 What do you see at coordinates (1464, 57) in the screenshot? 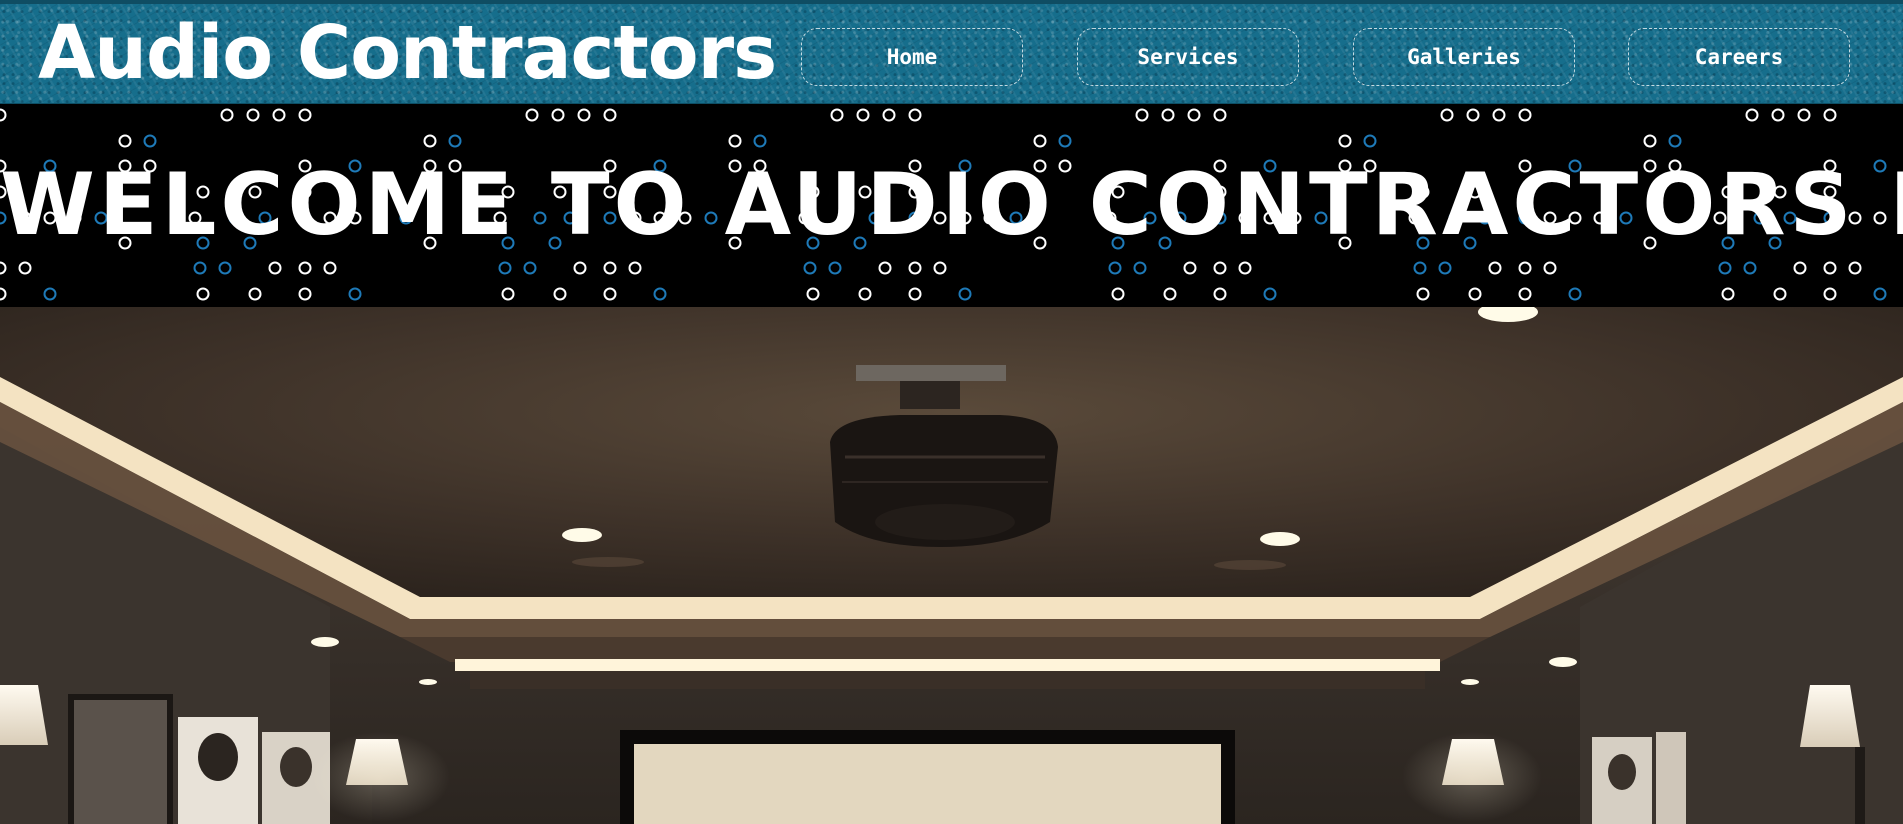
I see `nav-galleries-button: Galleries` at bounding box center [1464, 57].